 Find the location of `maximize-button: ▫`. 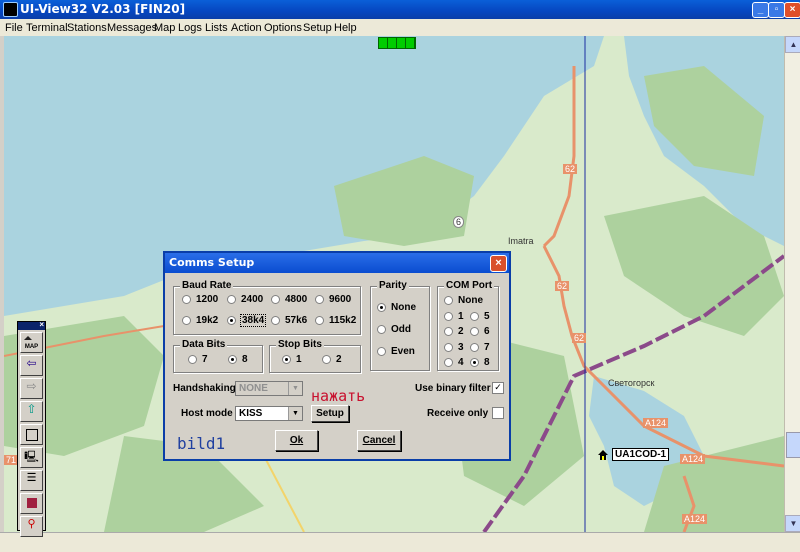

maximize-button: ▫ is located at coordinates (776, 10).